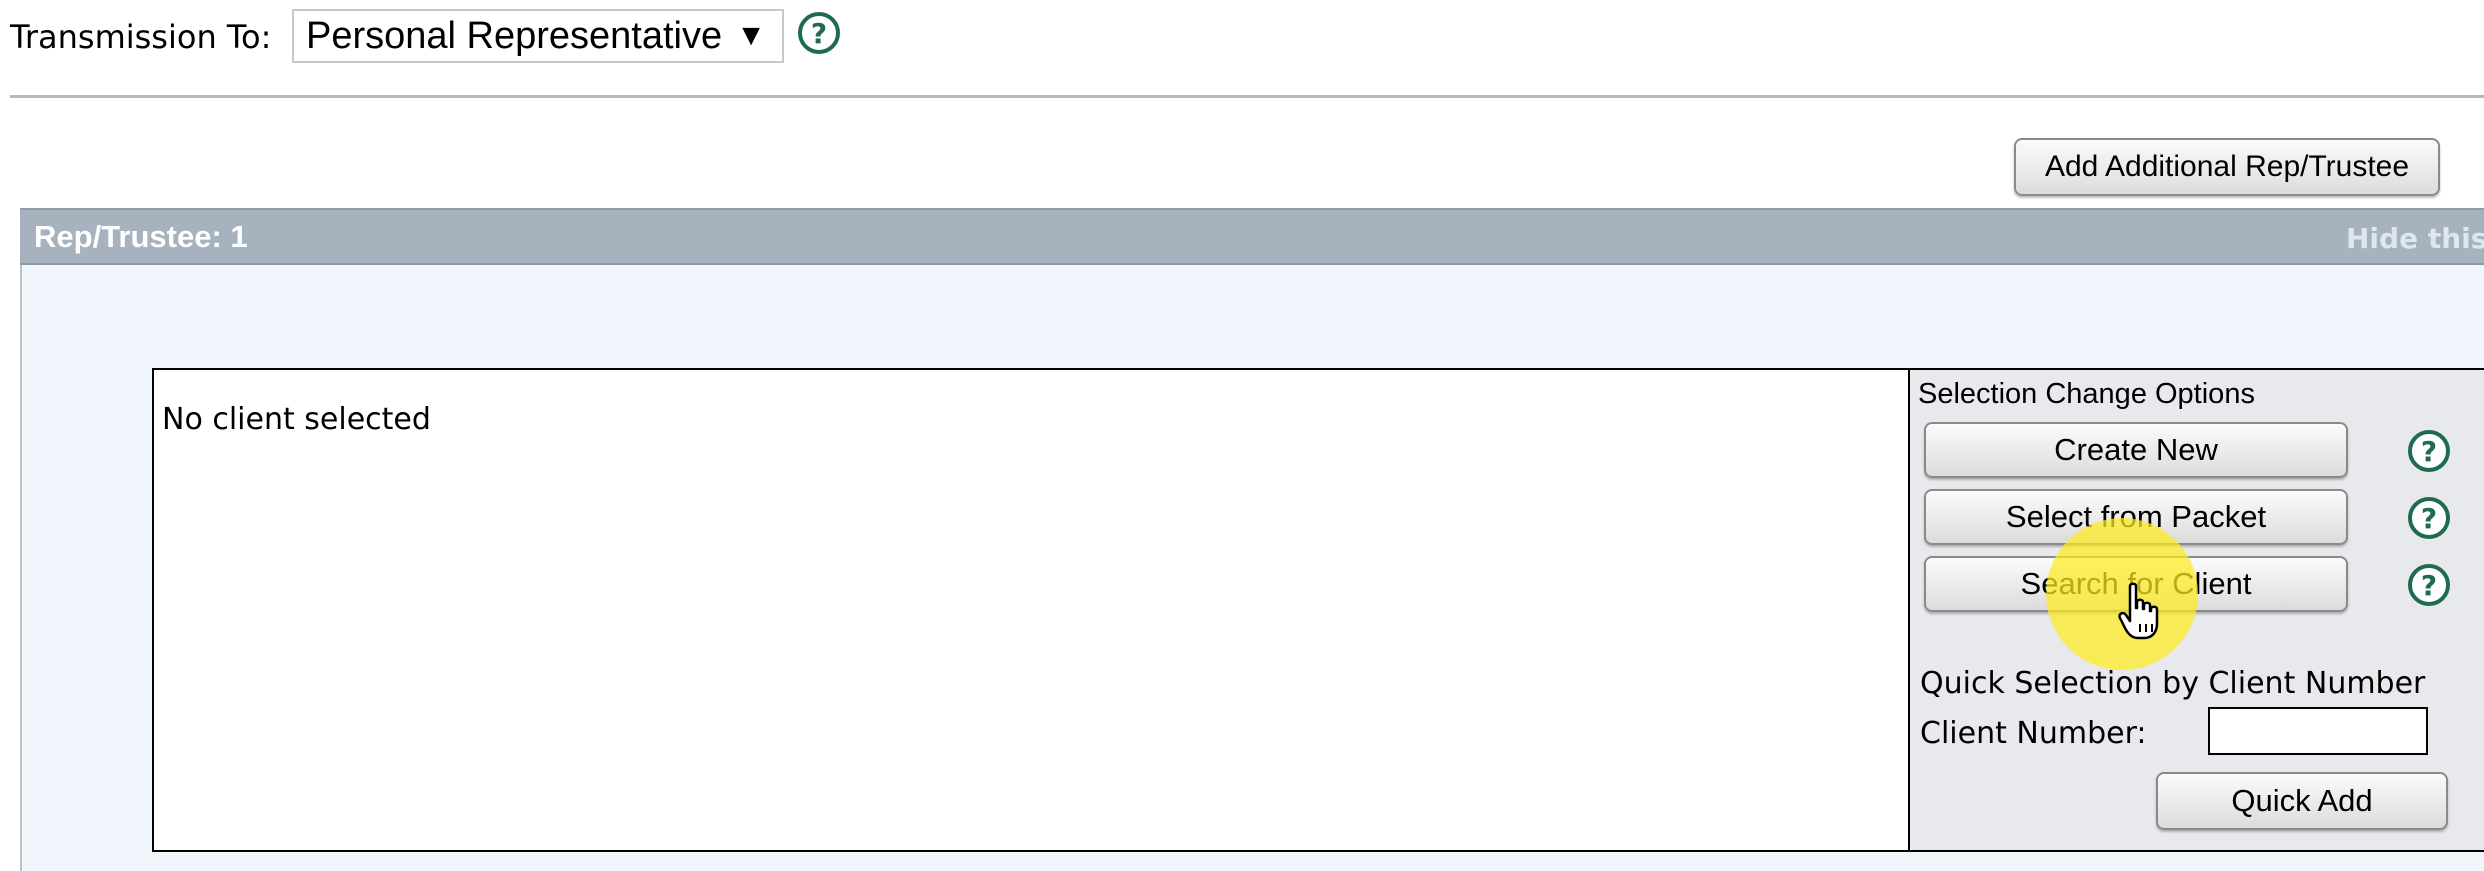  What do you see at coordinates (141, 37) in the screenshot?
I see `transmission-to-label: Transmission To:` at bounding box center [141, 37].